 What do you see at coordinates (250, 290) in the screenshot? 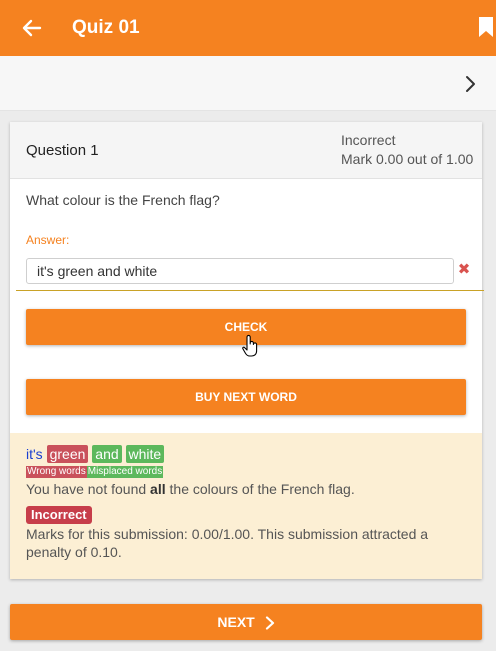
I see `divider` at bounding box center [250, 290].